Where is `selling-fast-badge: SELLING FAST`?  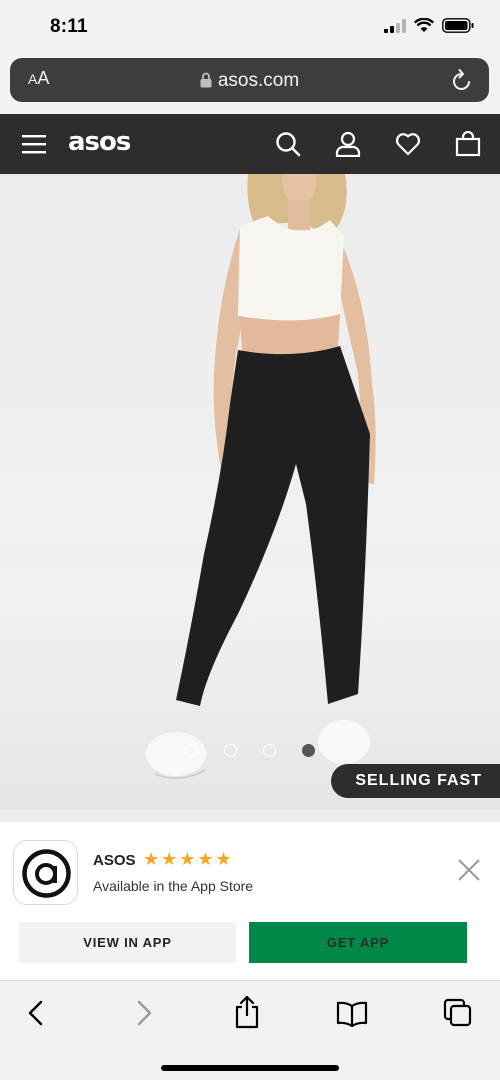
selling-fast-badge: SELLING FAST is located at coordinates (415, 781).